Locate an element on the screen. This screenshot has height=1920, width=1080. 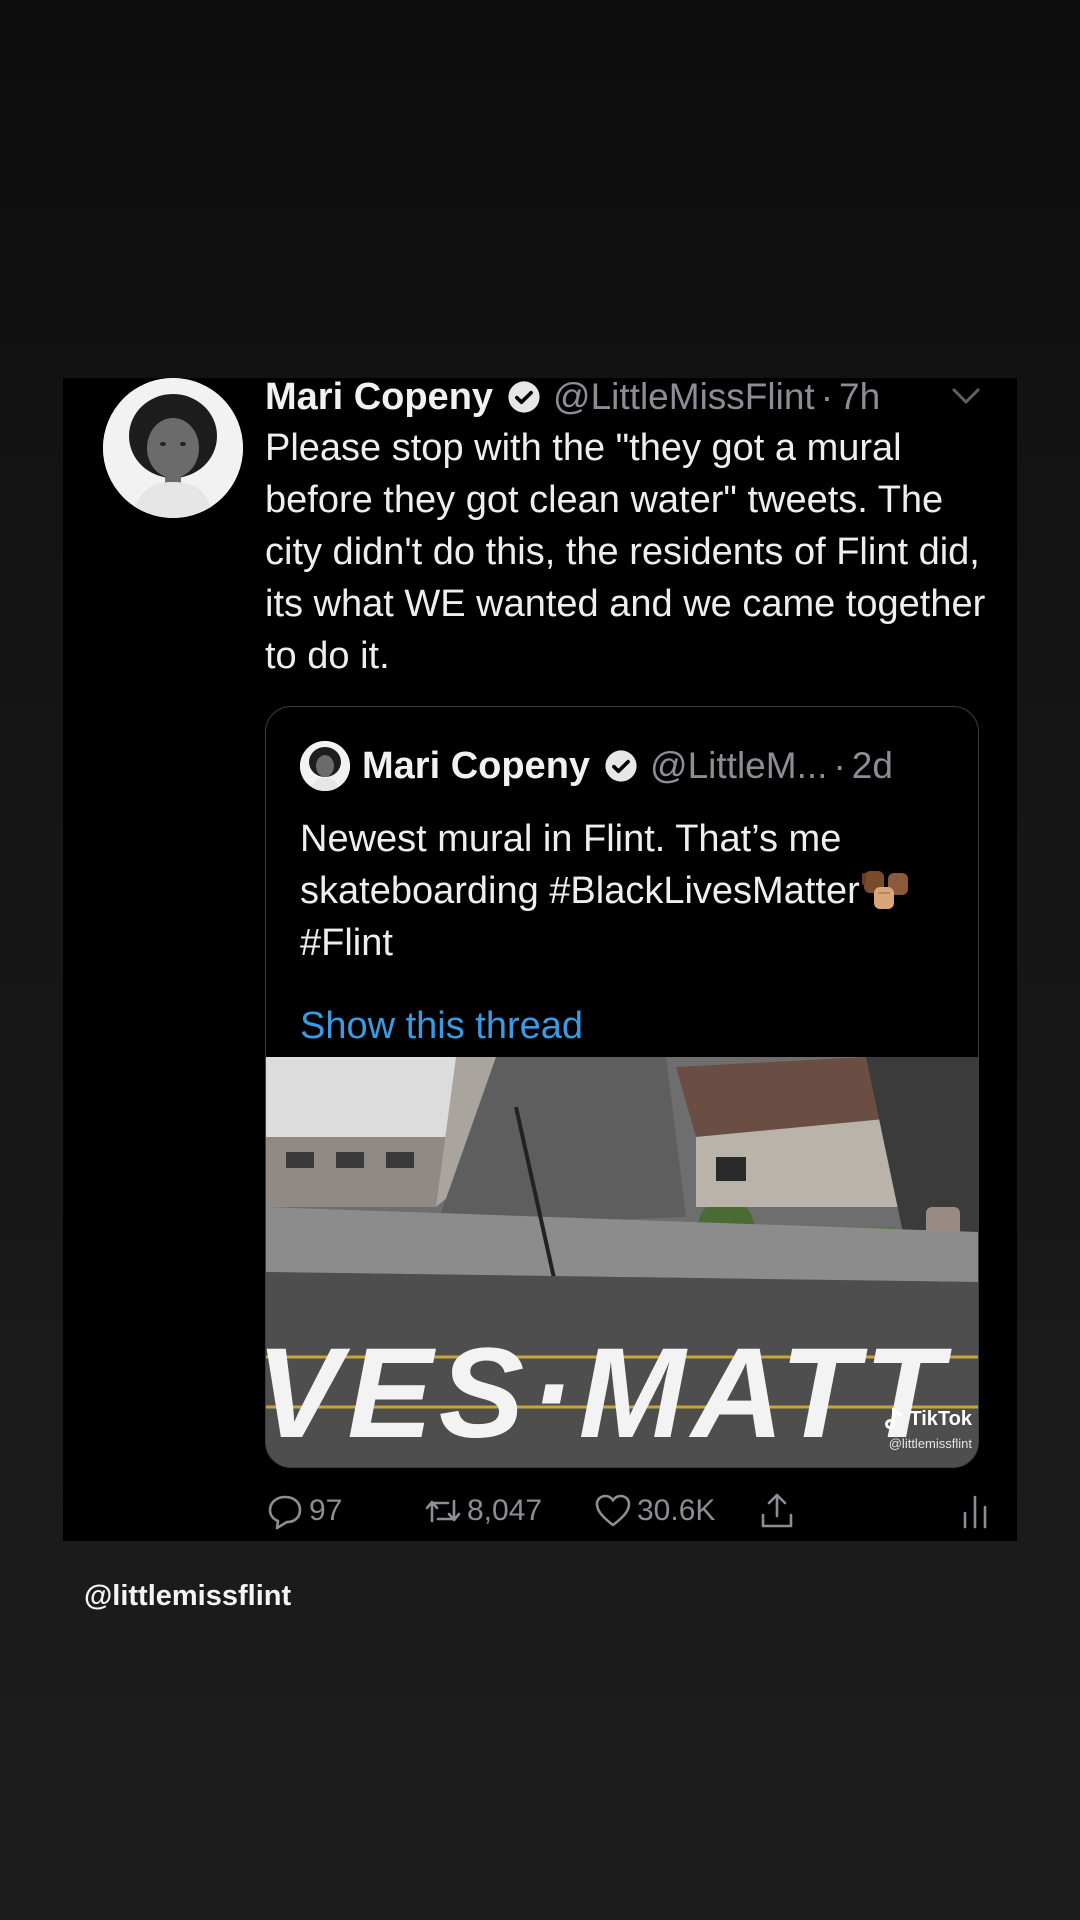
hashtag-flint: #Flint is located at coordinates (346, 943).